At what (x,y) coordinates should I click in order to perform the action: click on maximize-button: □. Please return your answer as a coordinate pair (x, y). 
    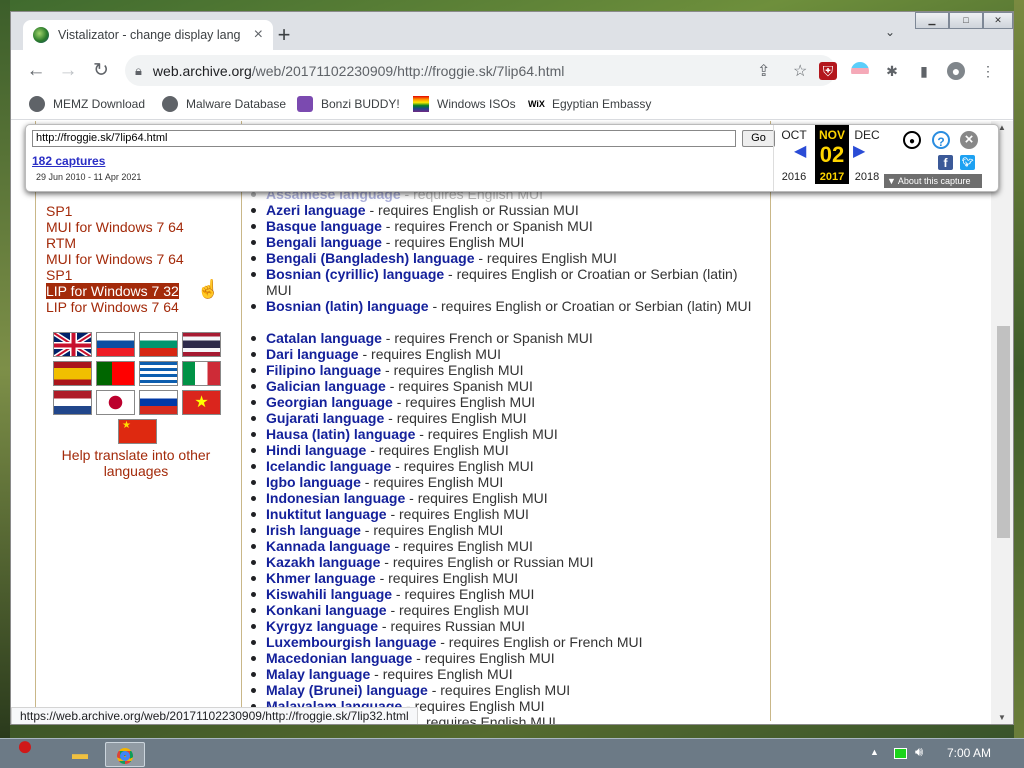
    Looking at the image, I should click on (966, 20).